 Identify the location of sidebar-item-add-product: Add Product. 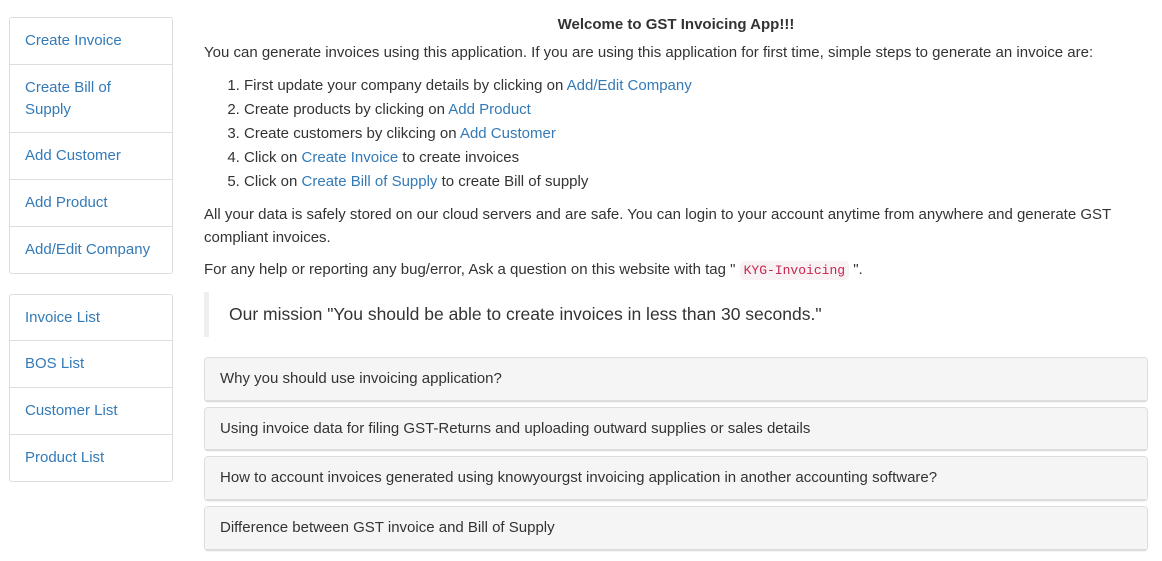
(91, 203).